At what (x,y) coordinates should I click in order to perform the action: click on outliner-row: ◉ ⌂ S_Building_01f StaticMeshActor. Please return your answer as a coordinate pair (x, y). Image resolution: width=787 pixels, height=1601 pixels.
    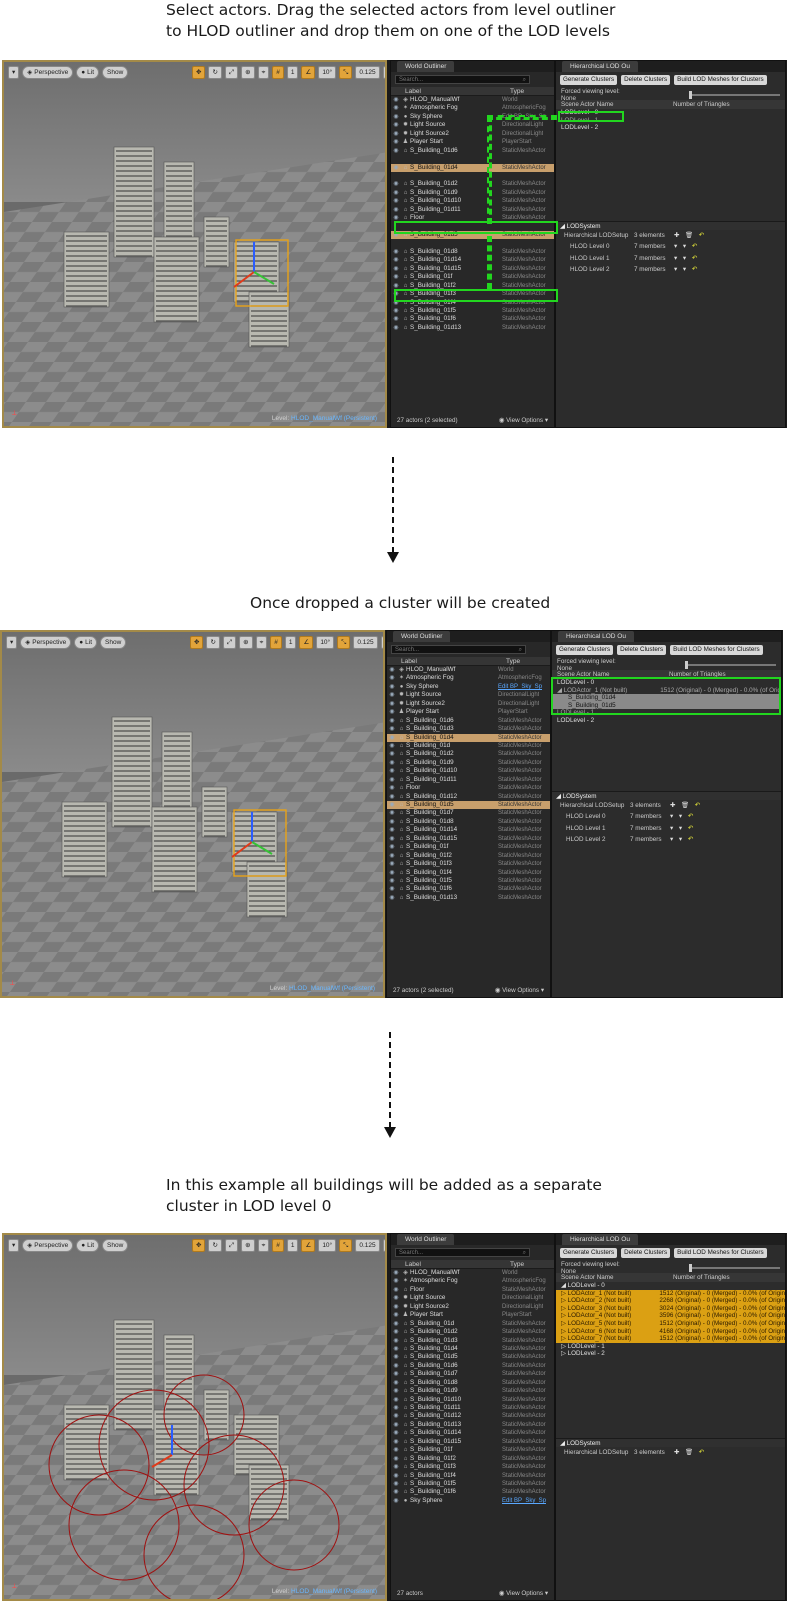
    Looking at the image, I should click on (472, 1450).